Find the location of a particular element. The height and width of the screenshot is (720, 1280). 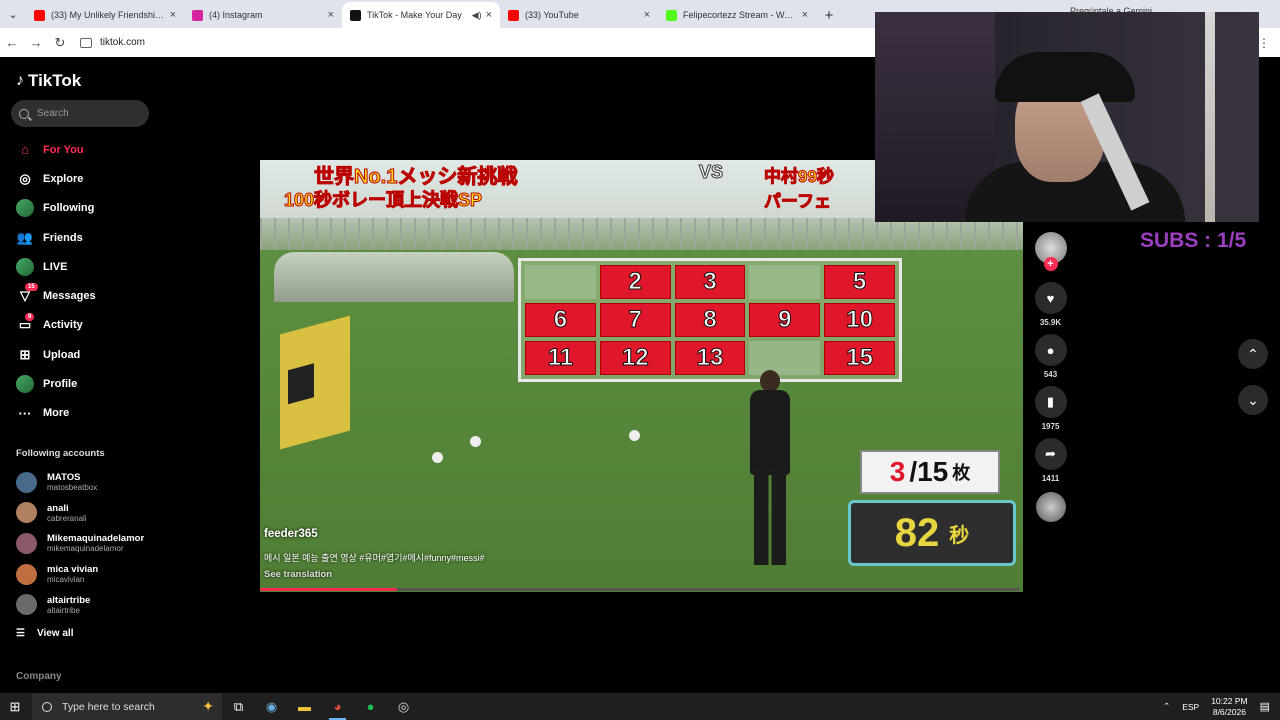

sidebar-item-for-you: ⌂ For You is located at coordinates (86, 149).